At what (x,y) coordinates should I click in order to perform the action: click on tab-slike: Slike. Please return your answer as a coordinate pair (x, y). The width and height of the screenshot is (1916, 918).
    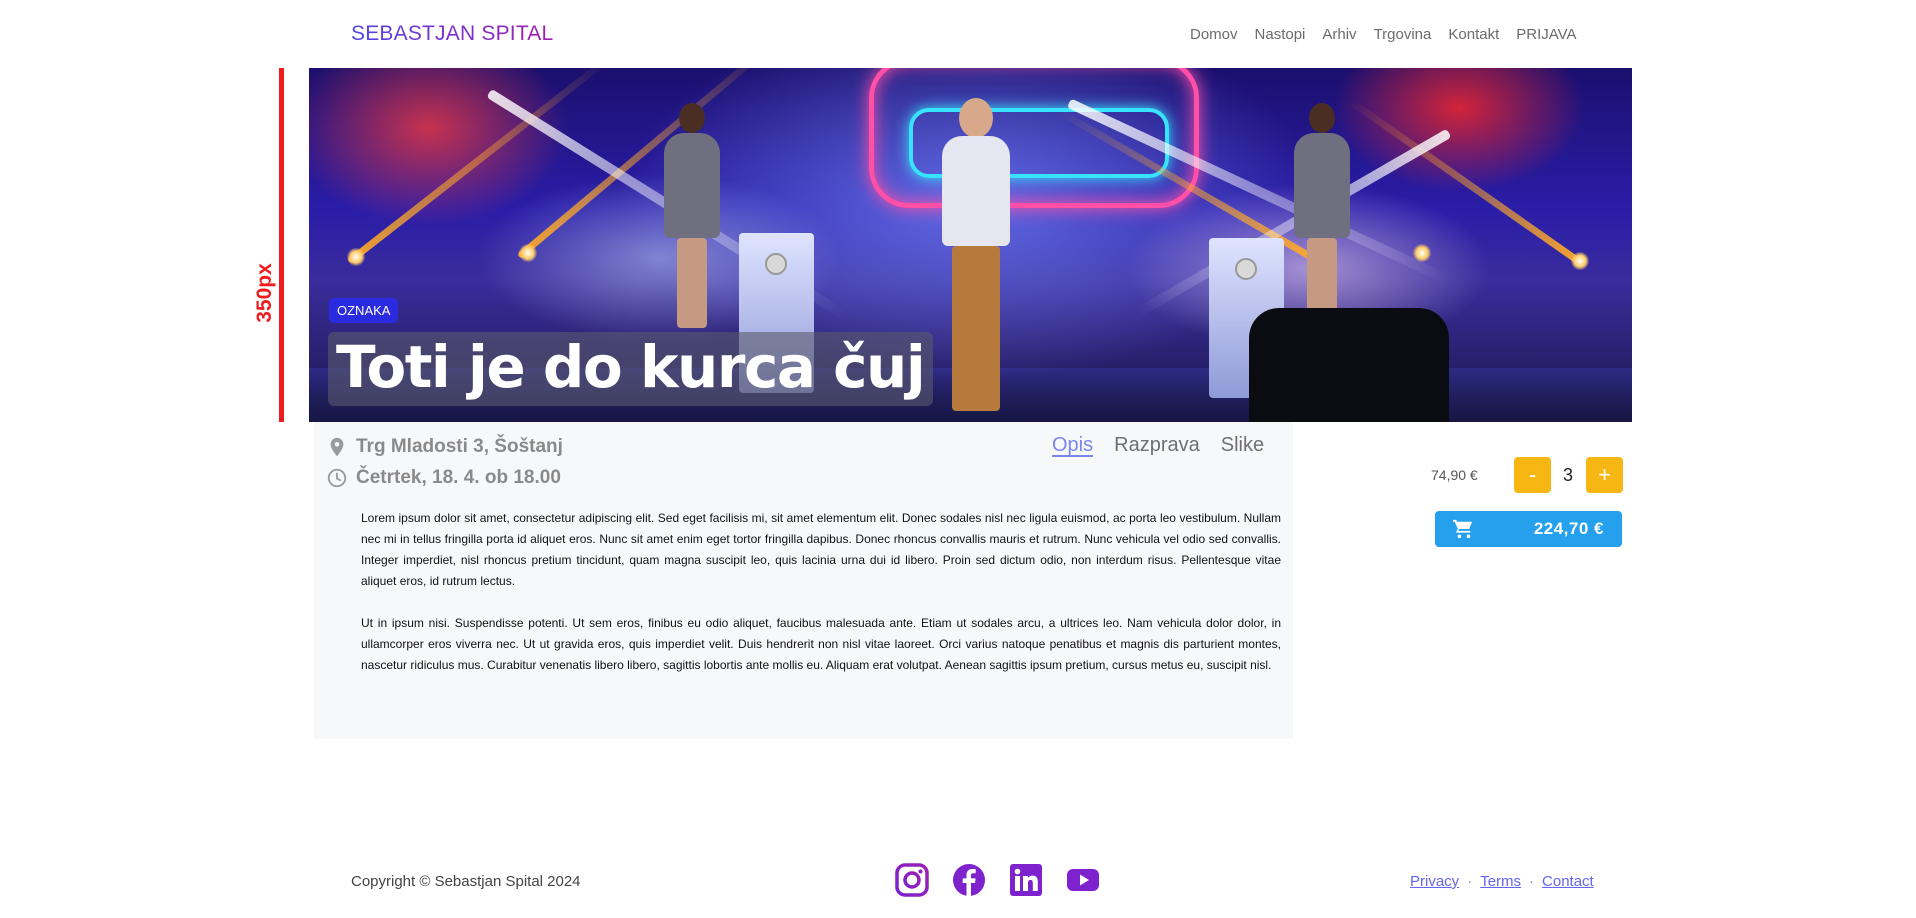
    Looking at the image, I should click on (1242, 445).